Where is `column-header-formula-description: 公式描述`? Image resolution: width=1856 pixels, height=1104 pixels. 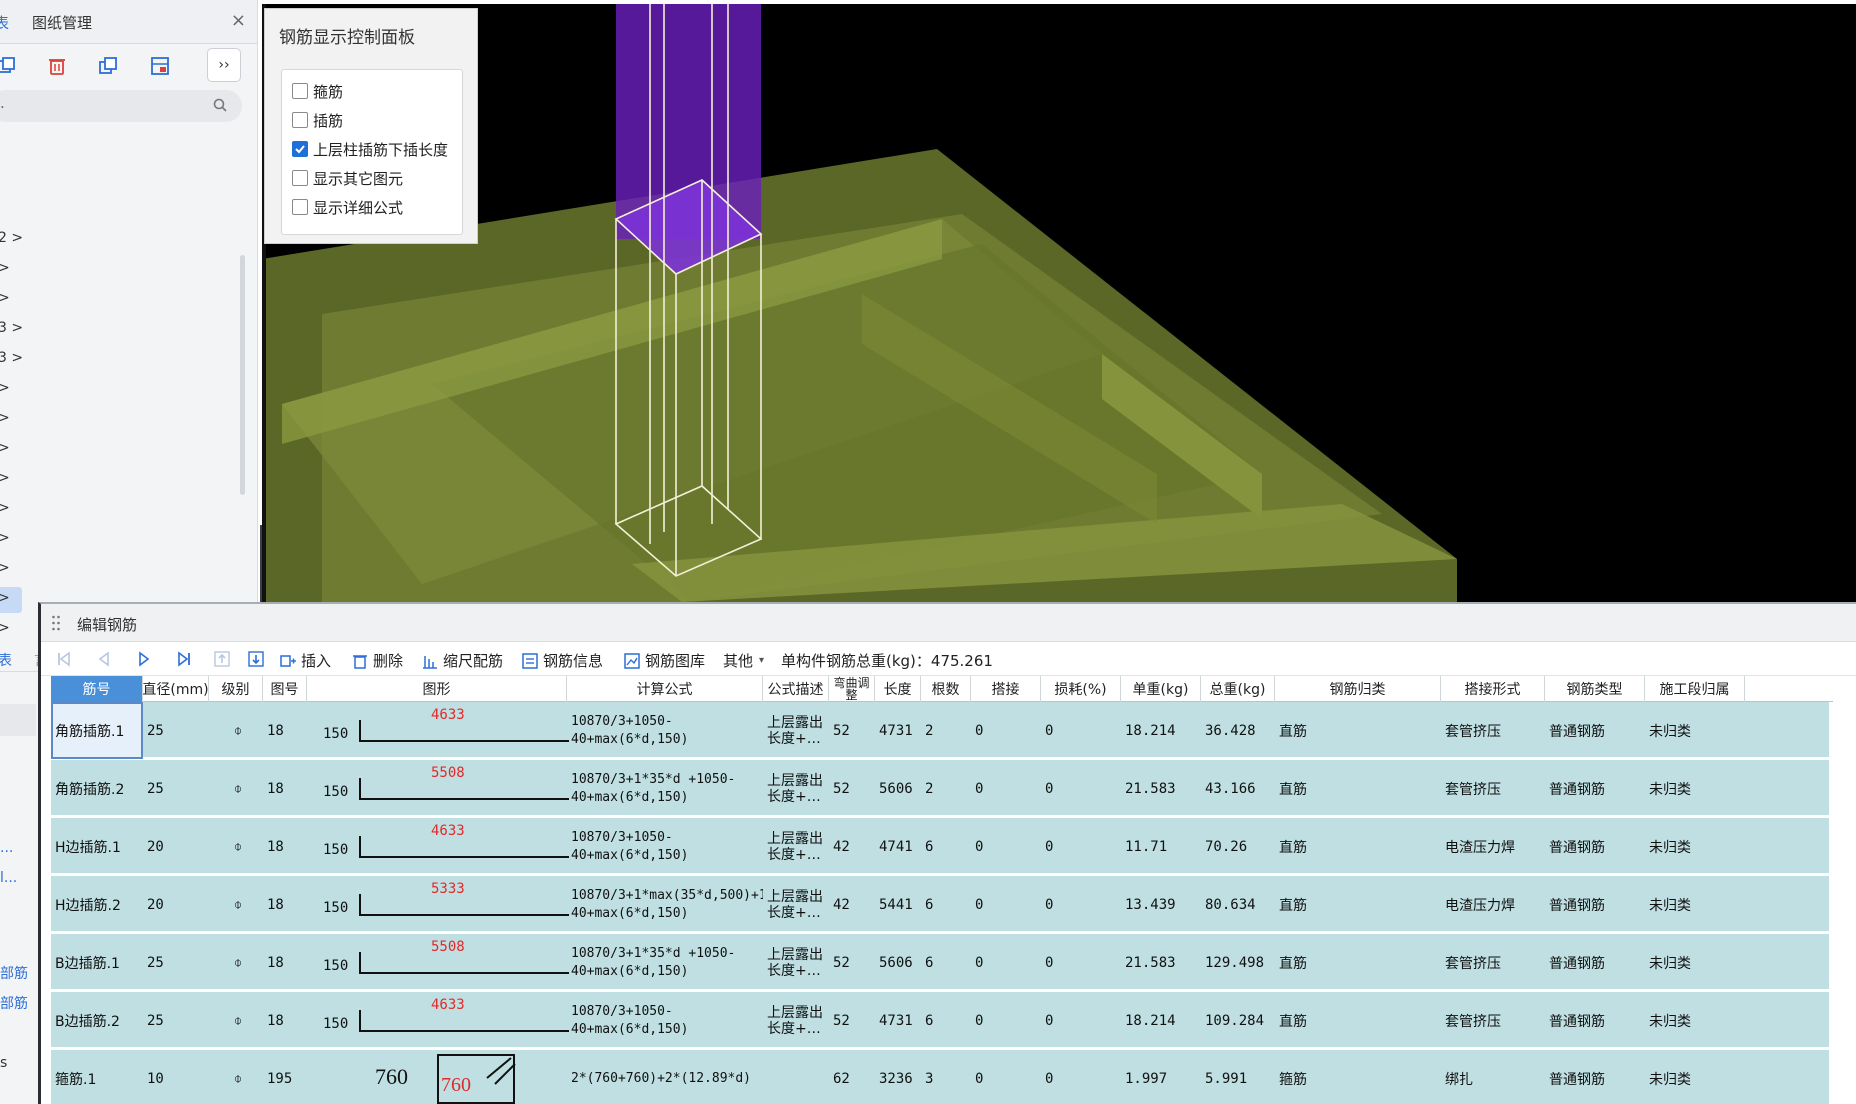 column-header-formula-description: 公式描述 is located at coordinates (796, 689).